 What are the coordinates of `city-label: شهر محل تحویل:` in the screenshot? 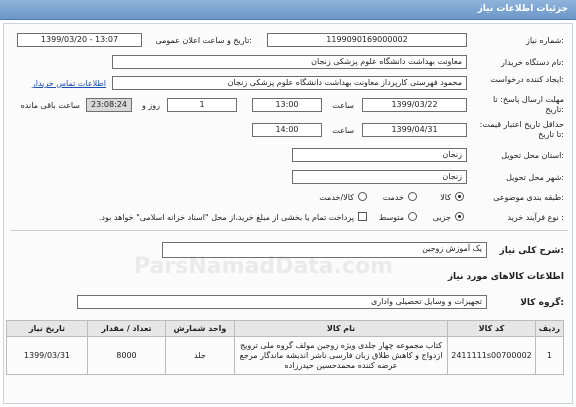 It's located at (535, 177).